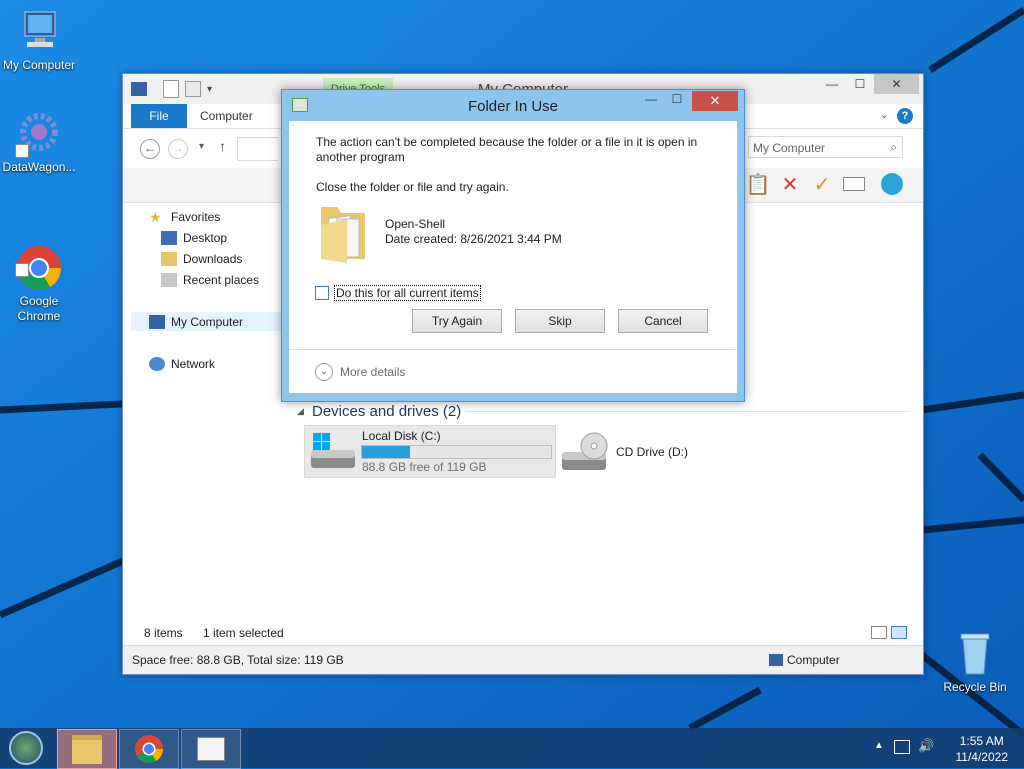 This screenshot has width=1024, height=769. I want to click on desktop-icon-google-chrome: Google Chrome, so click(39, 276).